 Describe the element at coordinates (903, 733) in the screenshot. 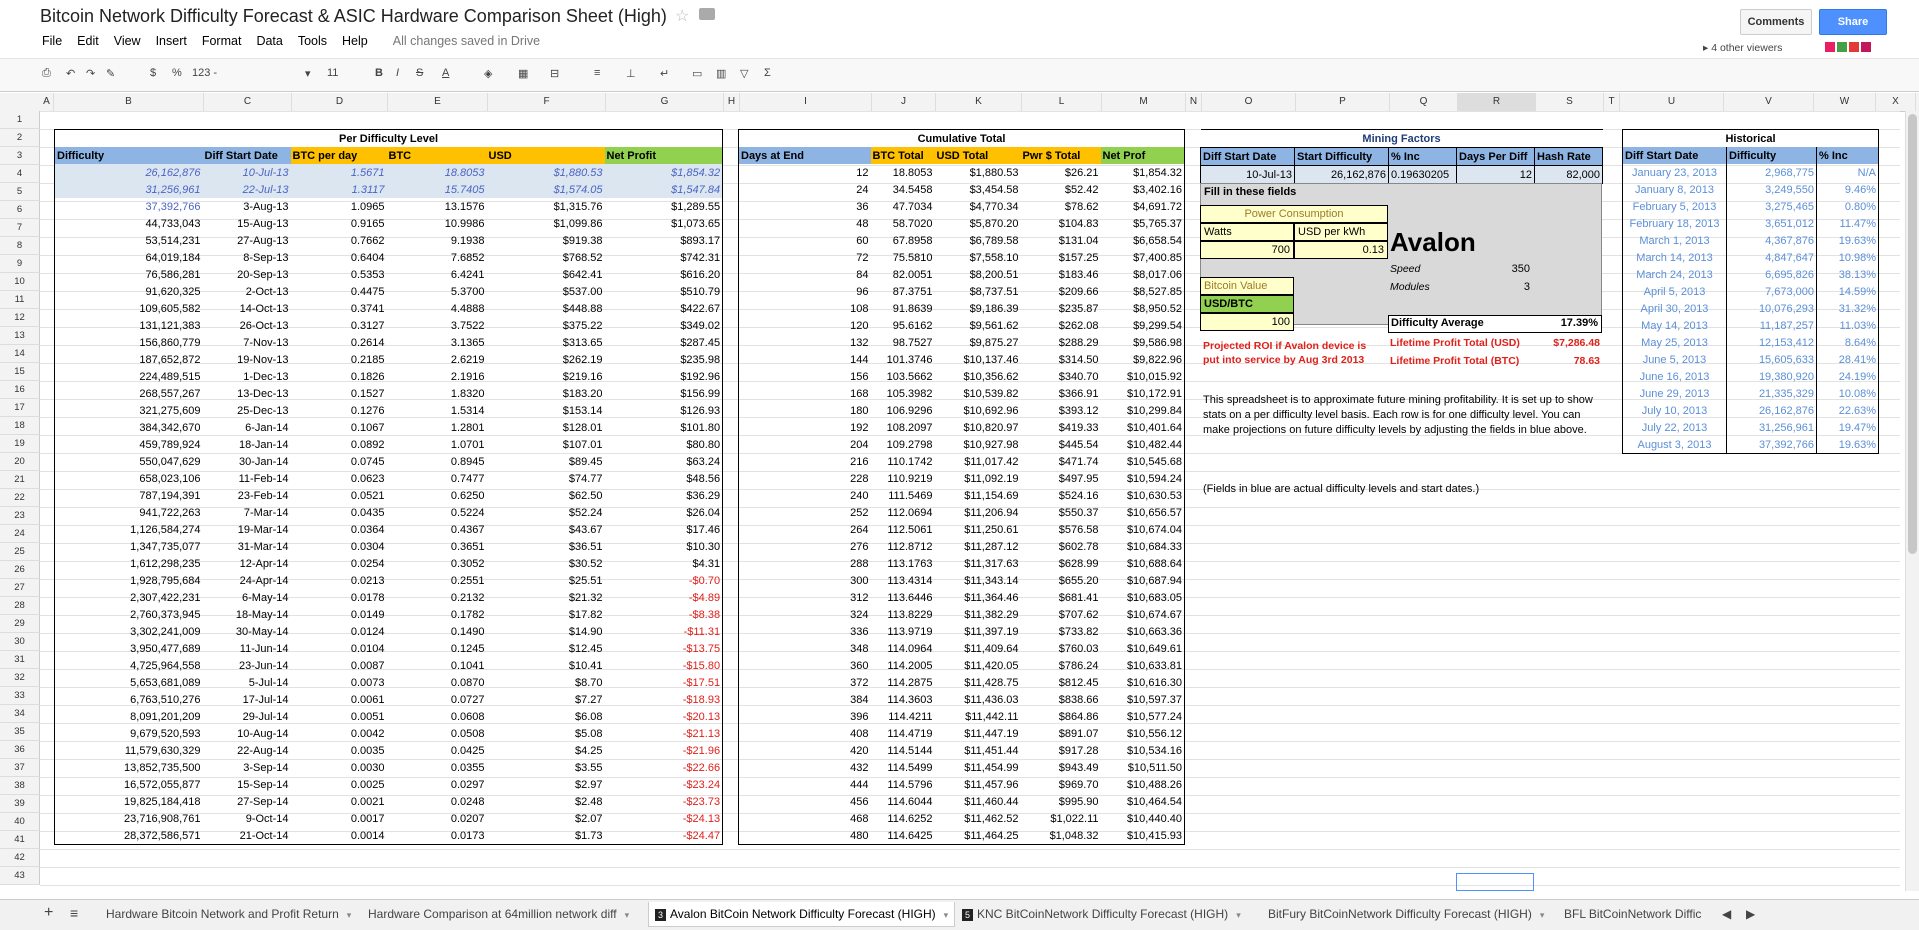

I see `table-cell: 114.4719` at that location.